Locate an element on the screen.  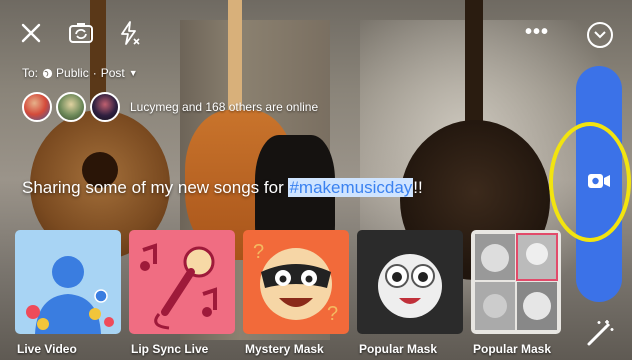
online-friends: Lucymeg and 168 others are online is located at coordinates (170, 107).